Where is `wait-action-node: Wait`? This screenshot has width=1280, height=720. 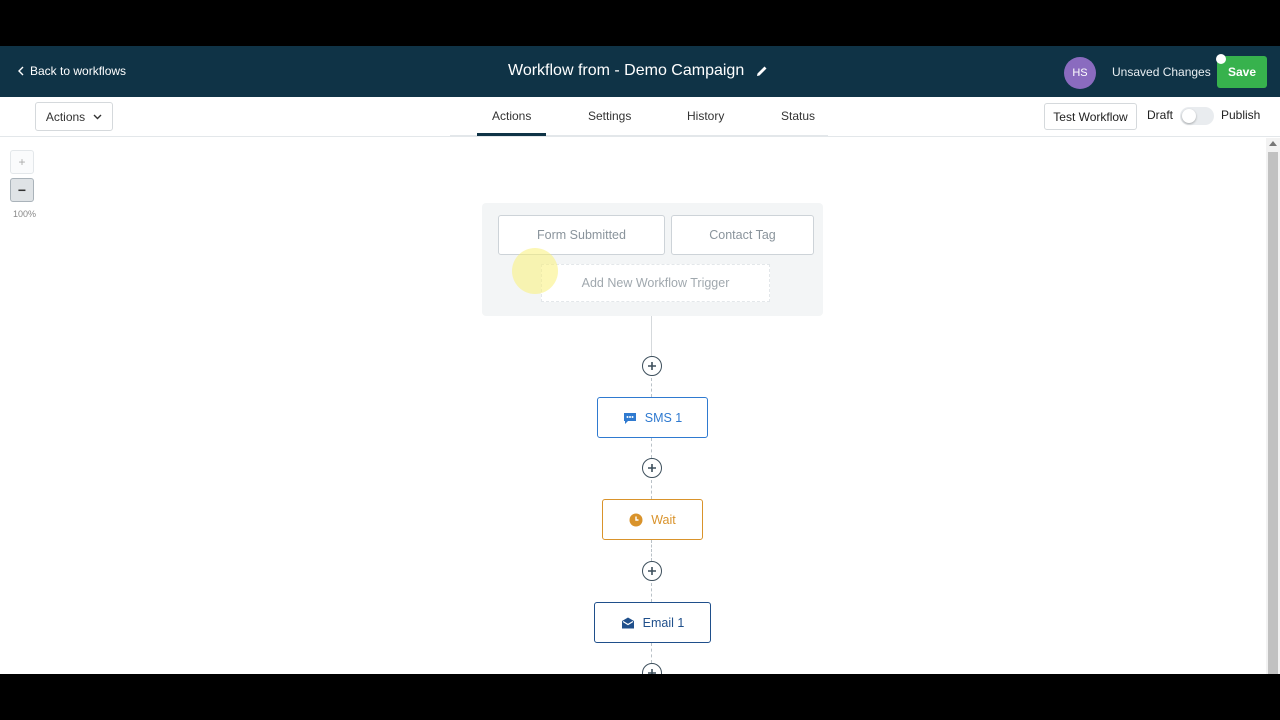
wait-action-node: Wait is located at coordinates (652, 519).